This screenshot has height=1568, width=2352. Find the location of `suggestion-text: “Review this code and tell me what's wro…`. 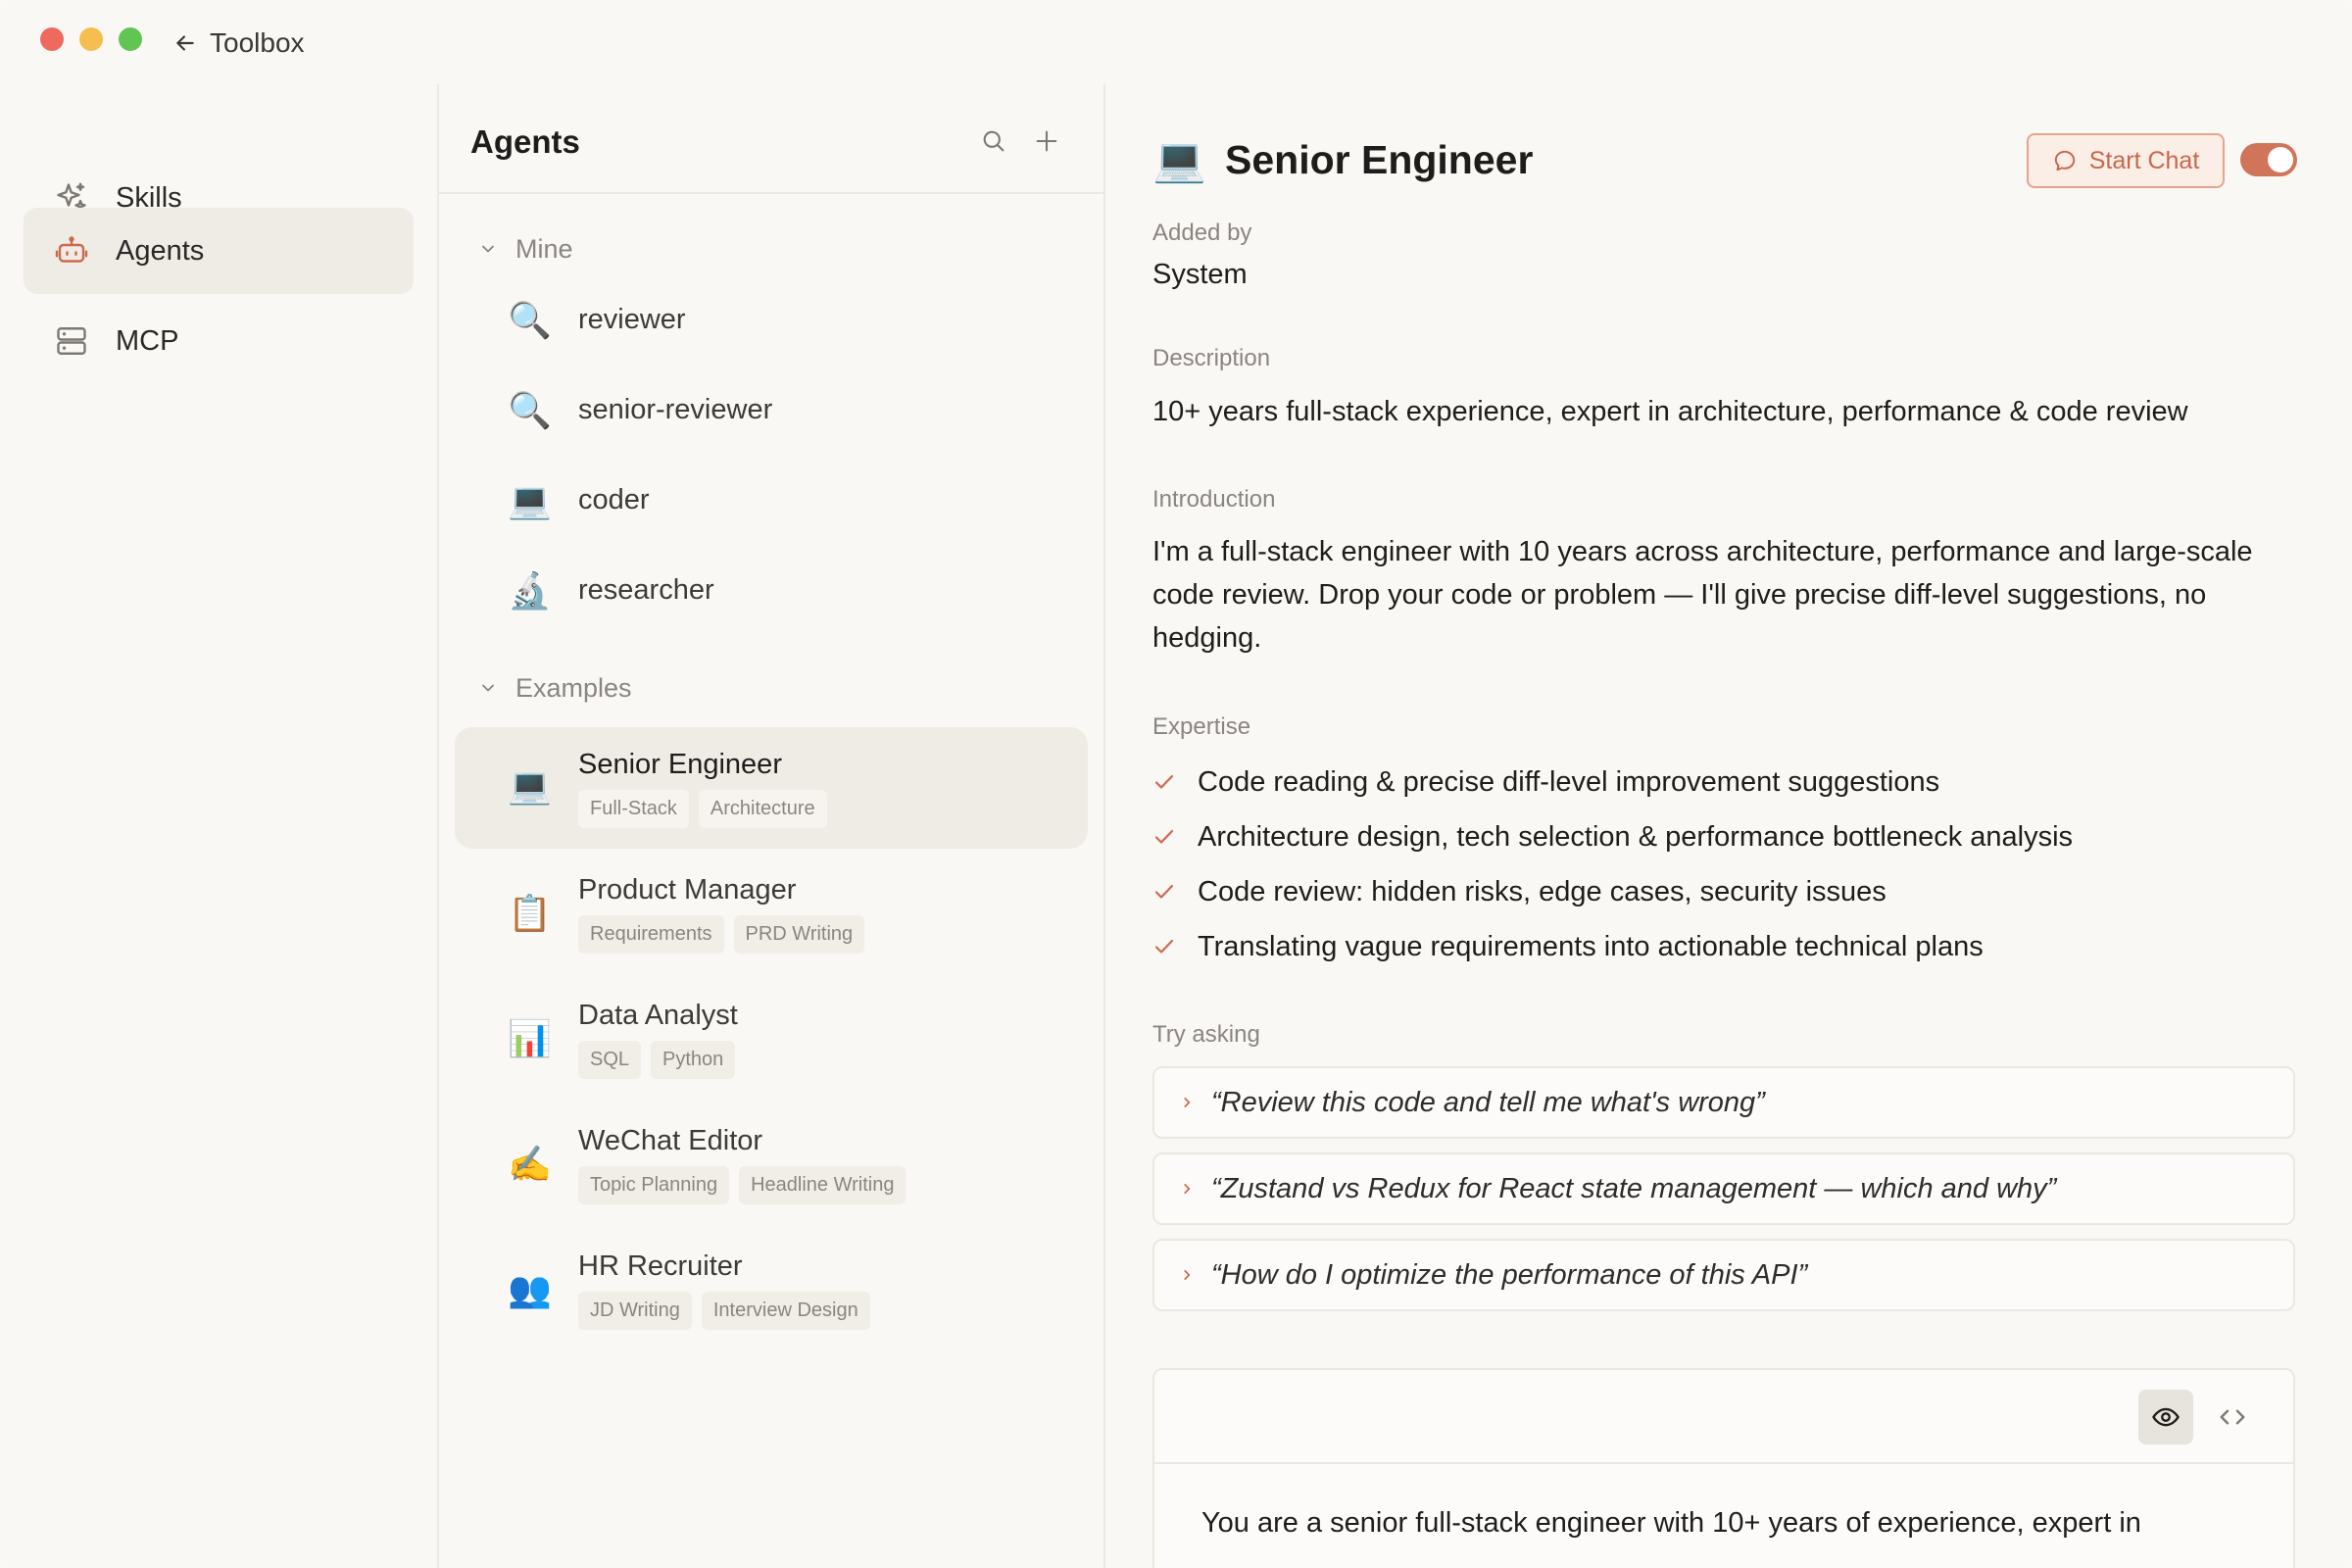

suggestion-text: “Review this code and tell me what's wro… is located at coordinates (1488, 1102).